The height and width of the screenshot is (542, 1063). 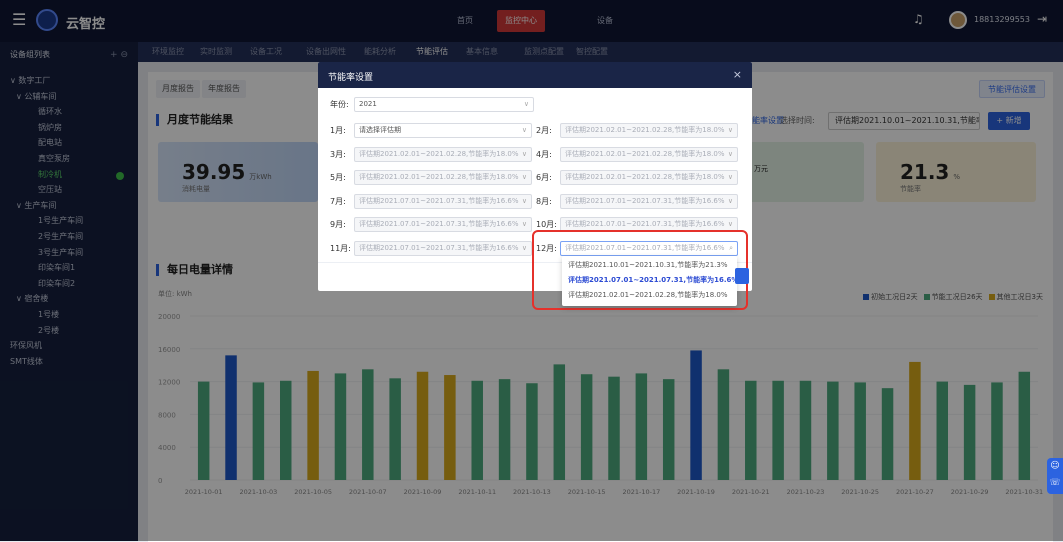 I want to click on month-field: 11月: 评估期2021.07.01~2021.07.31,节能率为16.6% ∨, so click(x=431, y=248).